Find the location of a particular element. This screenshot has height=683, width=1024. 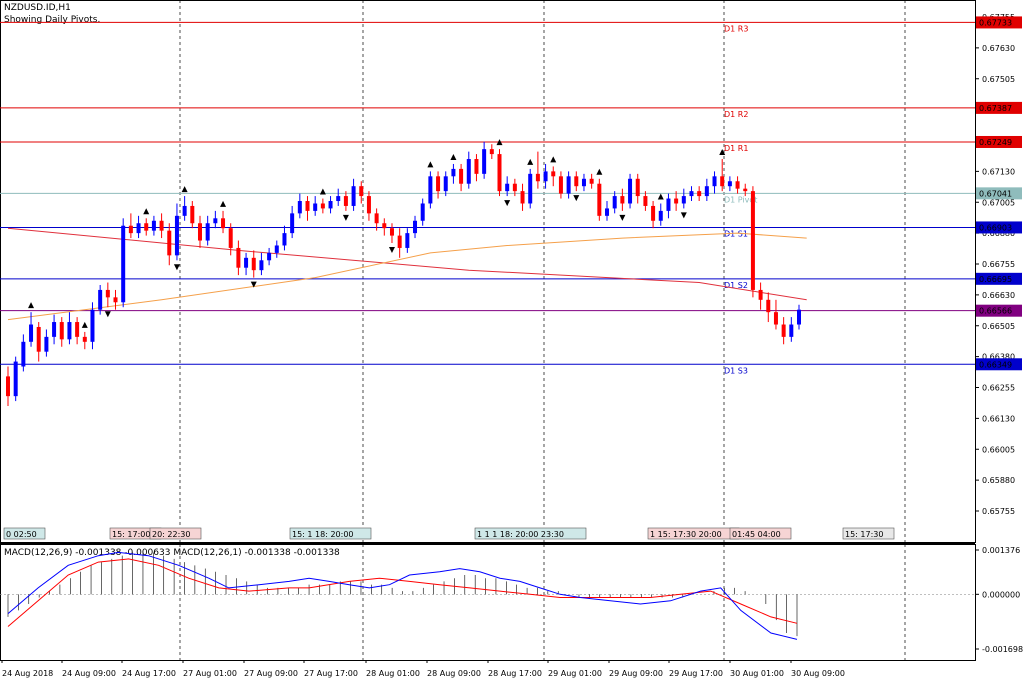

pivot-price-tag-label: 0.66903 is located at coordinates (995, 227).